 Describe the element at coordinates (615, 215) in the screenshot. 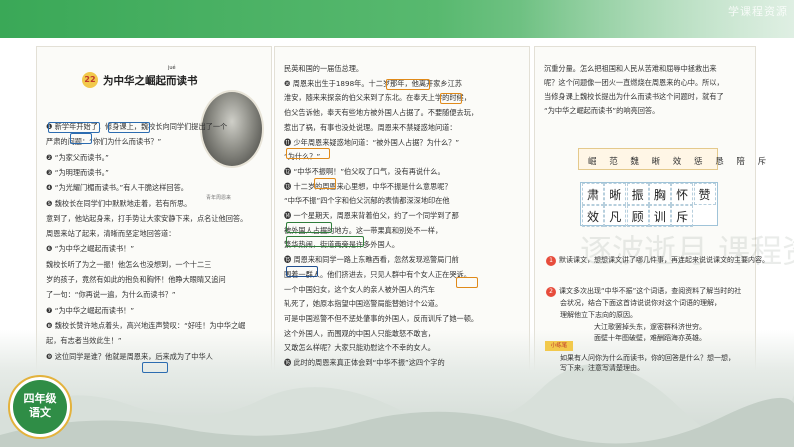

I see `new-character-cell: 凡` at that location.